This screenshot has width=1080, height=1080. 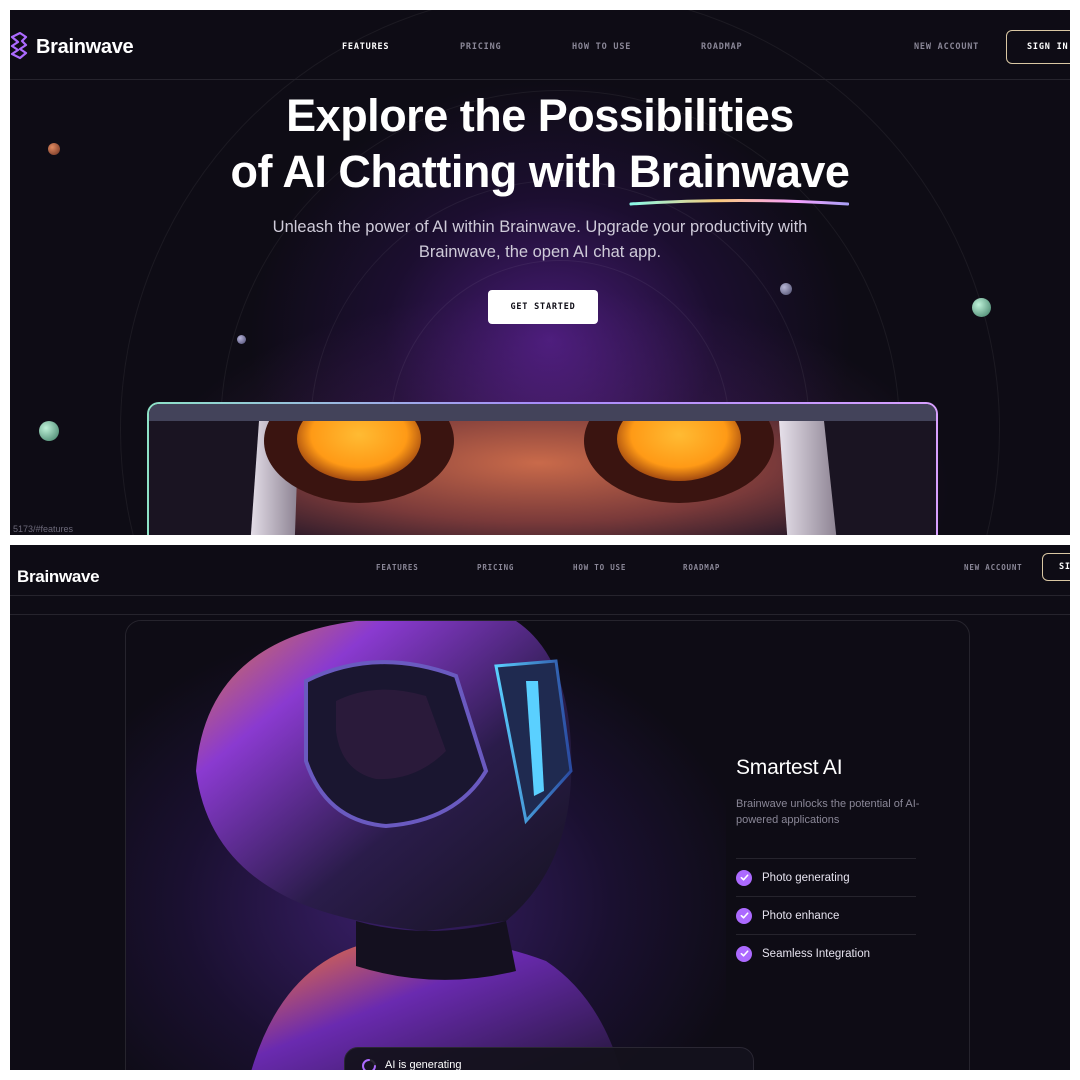 I want to click on loader-icon, so click(x=369, y=1064).